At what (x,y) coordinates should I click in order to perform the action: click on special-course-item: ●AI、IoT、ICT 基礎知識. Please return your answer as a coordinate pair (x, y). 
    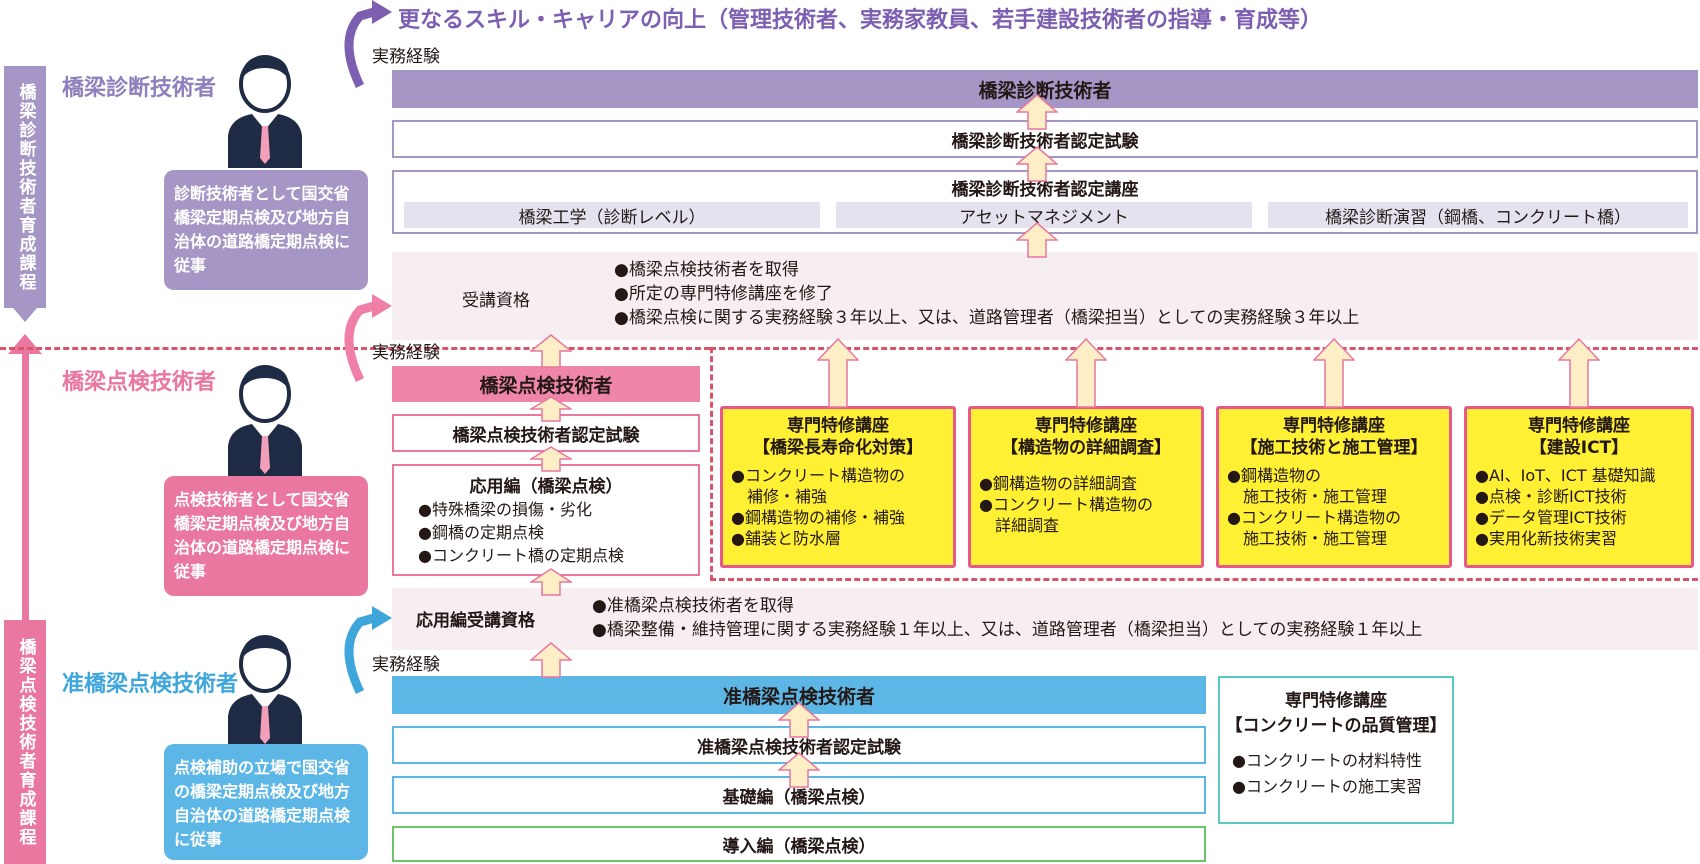
    Looking at the image, I should click on (1565, 475).